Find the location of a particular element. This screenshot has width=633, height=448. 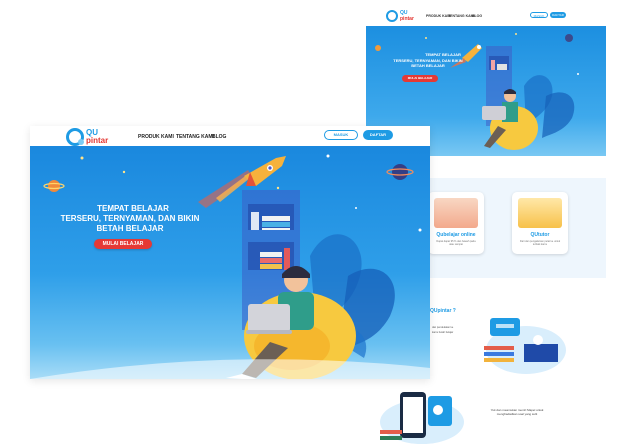

preview-hero-tagline: TEMPAT BELAJAR is located at coordinates (443, 54).